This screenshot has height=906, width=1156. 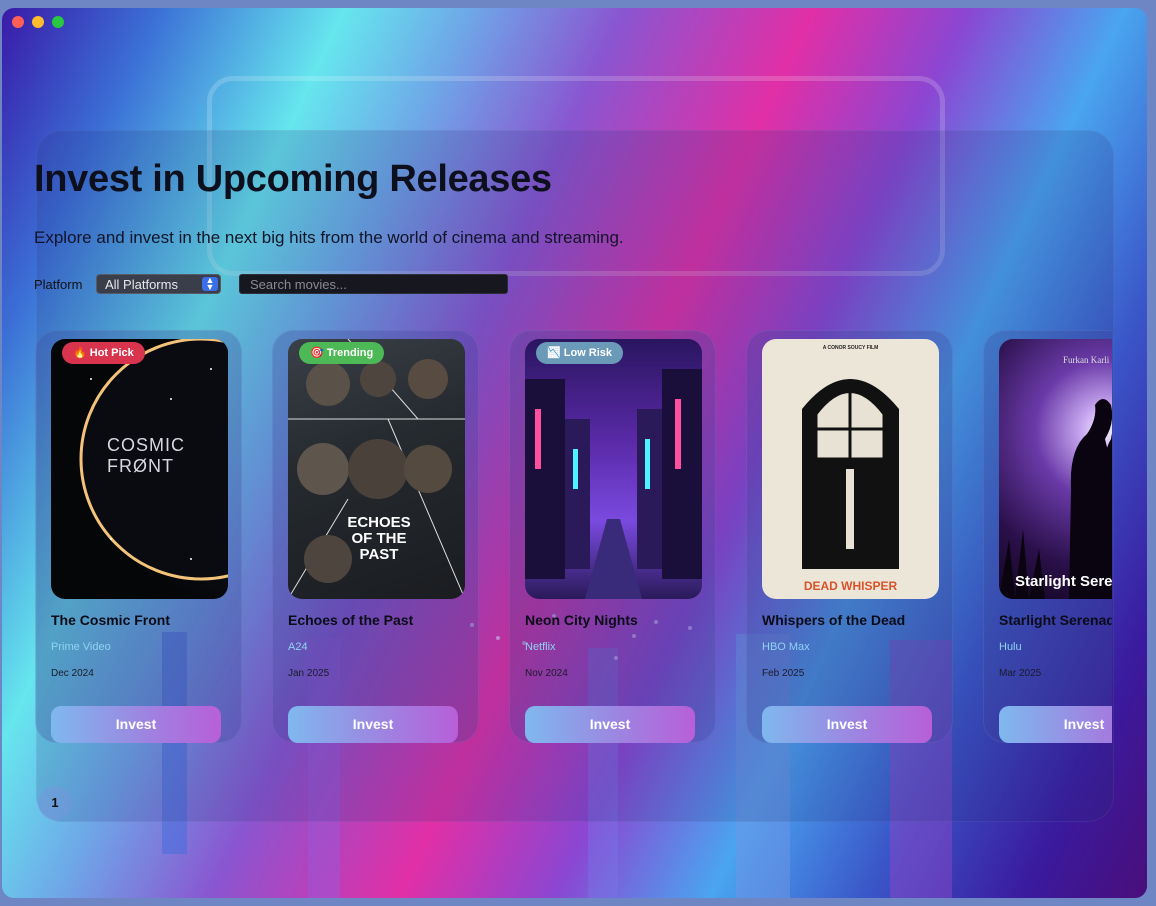 What do you see at coordinates (783, 673) in the screenshot?
I see `movie-release-date: Feb 2025` at bounding box center [783, 673].